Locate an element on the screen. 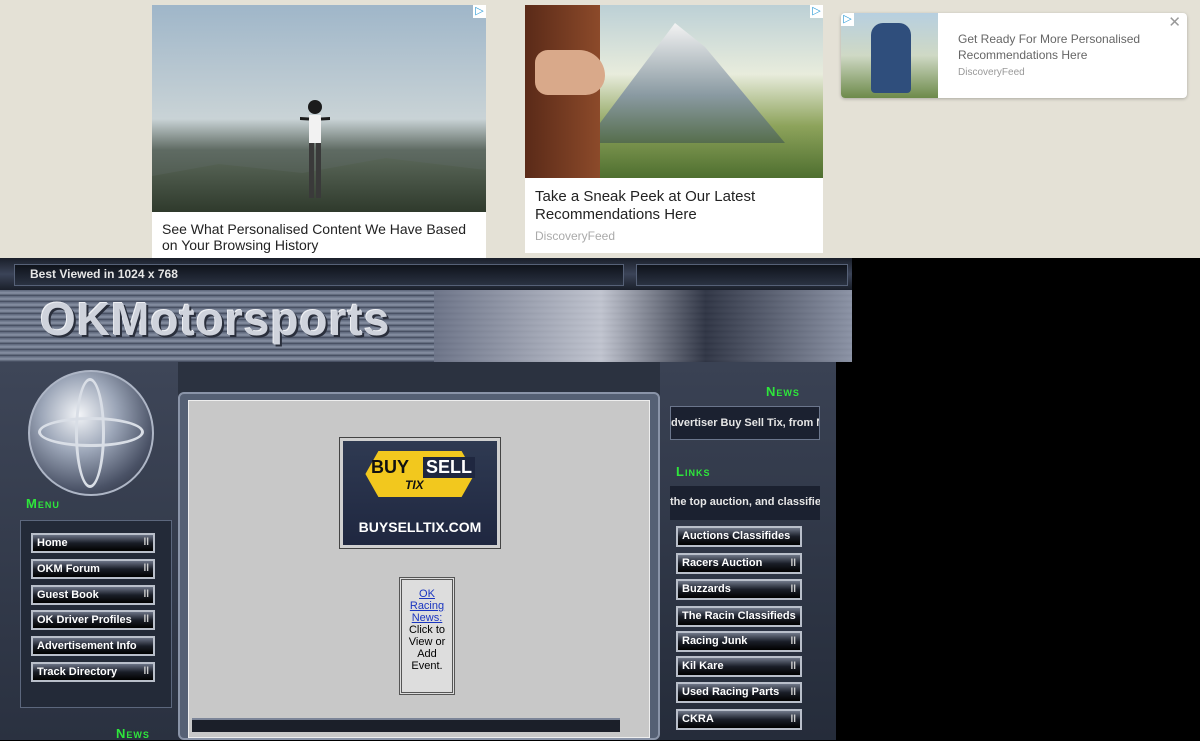 Image resolution: width=1200 pixels, height=741 pixels. logo-buy-text: BUY is located at coordinates (390, 467).